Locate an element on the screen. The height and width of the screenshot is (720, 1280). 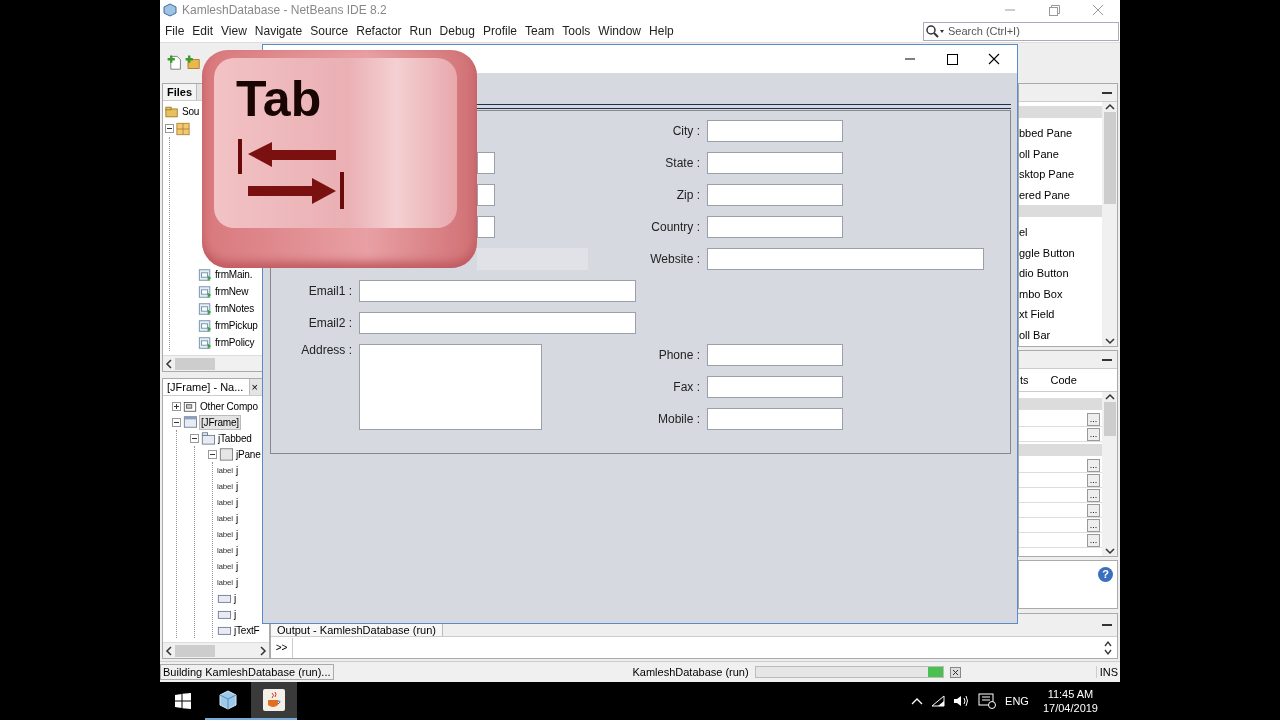
tree-item: jTabbed is located at coordinates (235, 438).